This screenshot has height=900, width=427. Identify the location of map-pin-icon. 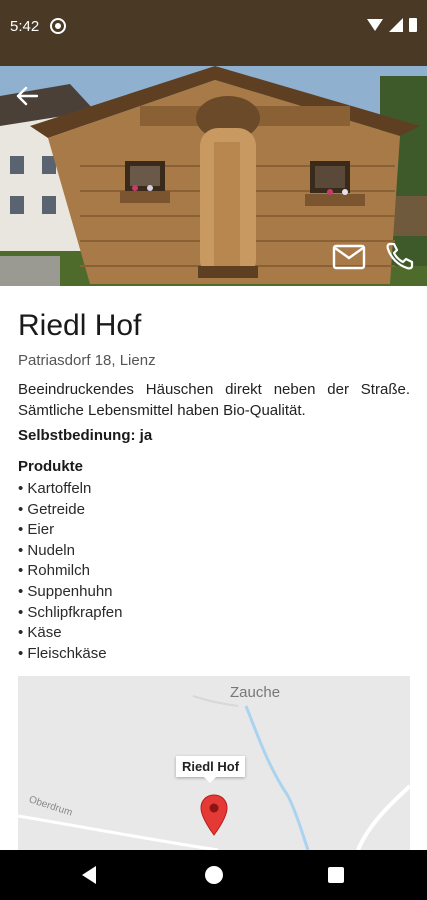
(214, 815).